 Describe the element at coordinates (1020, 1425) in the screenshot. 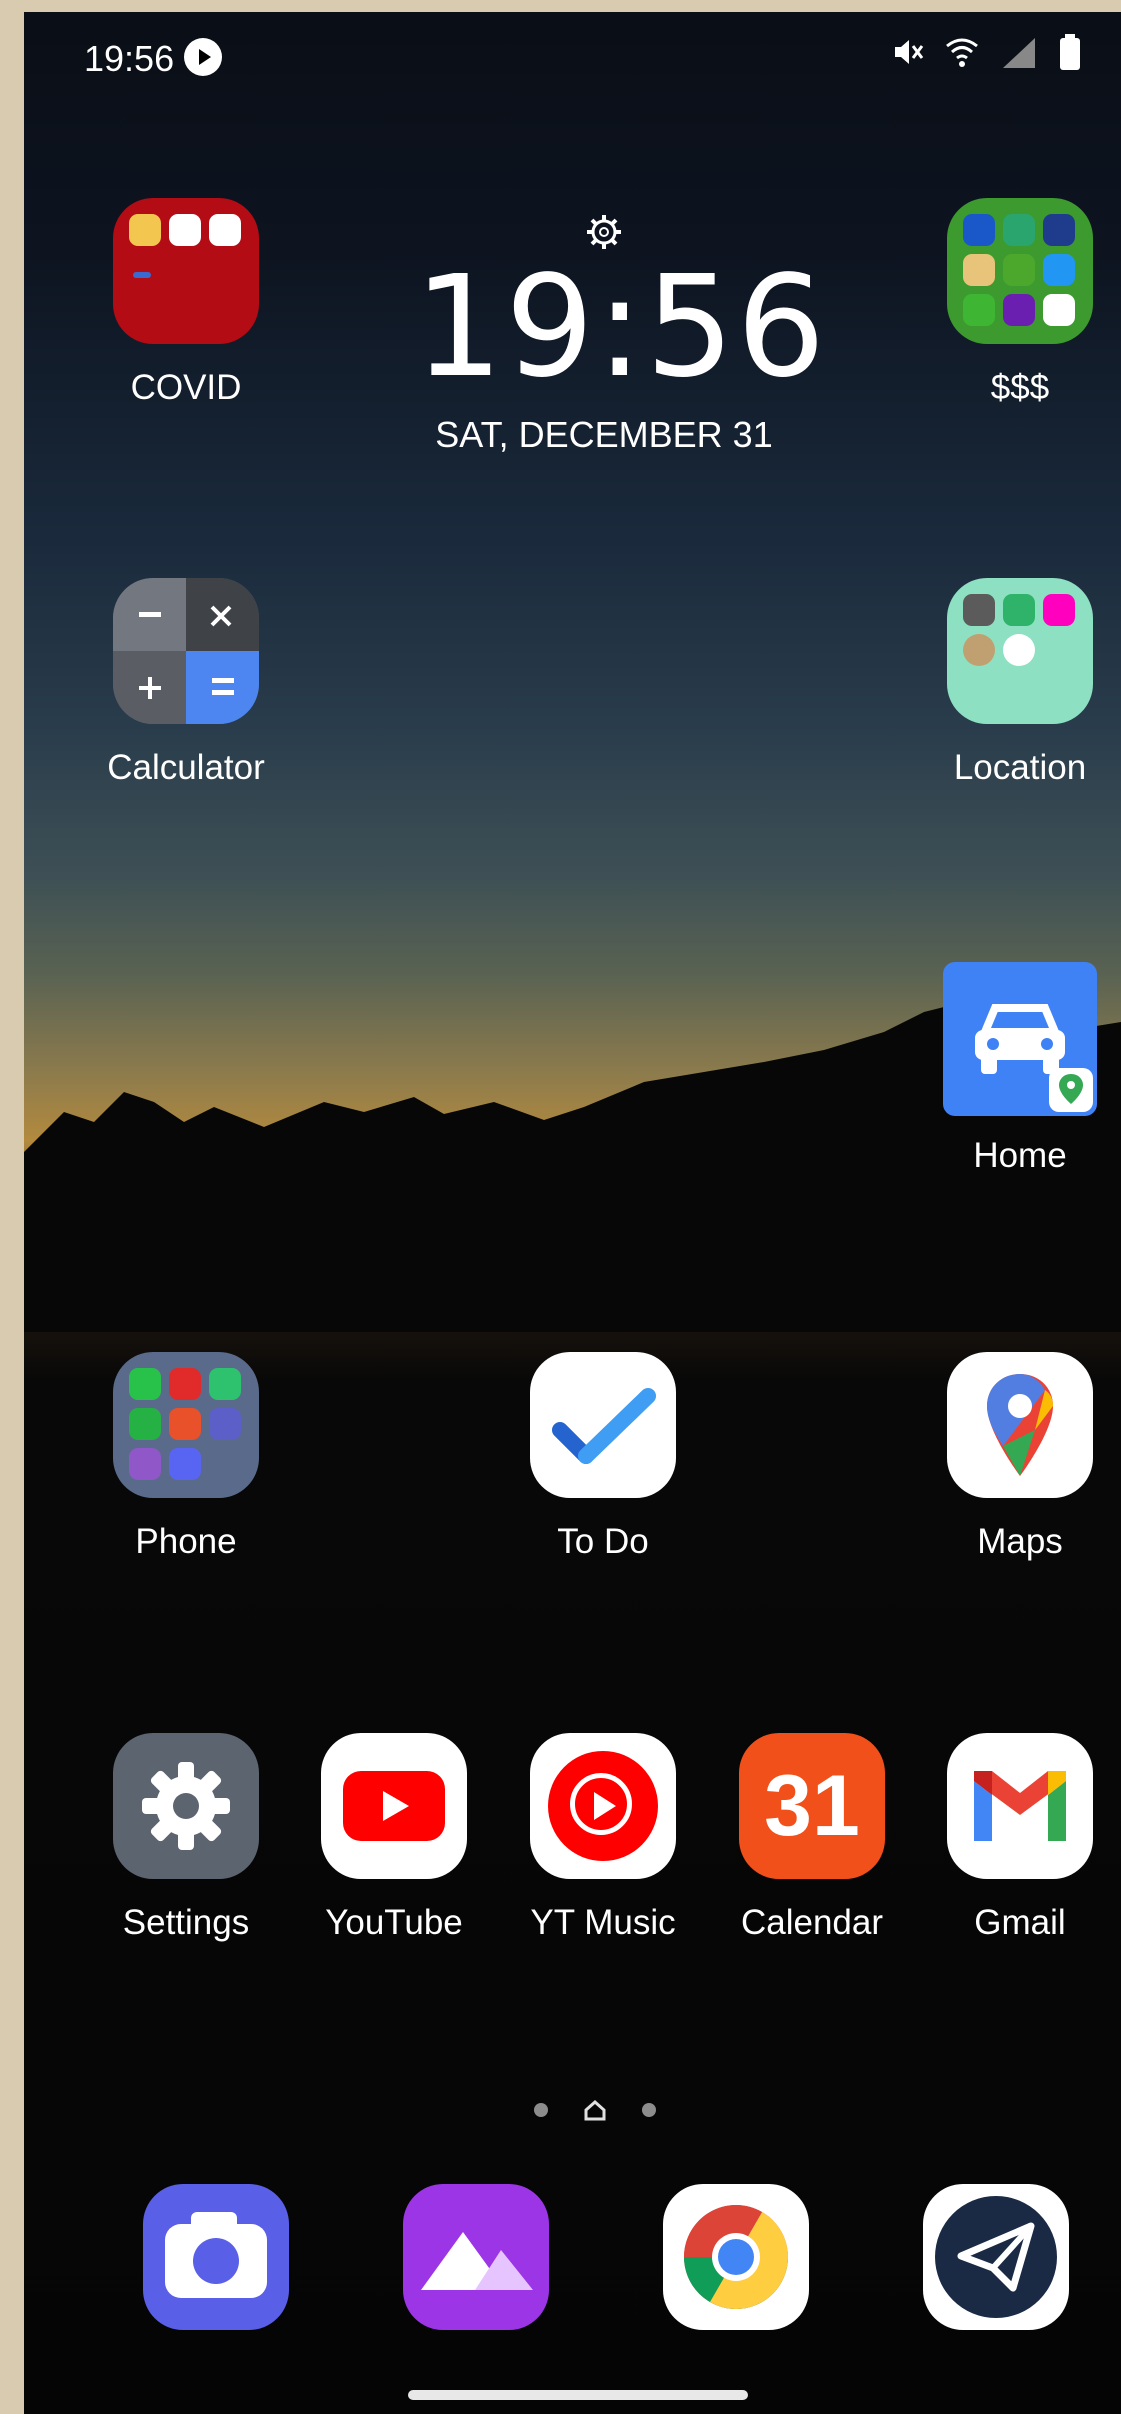

I see `maps-pin-icon` at that location.